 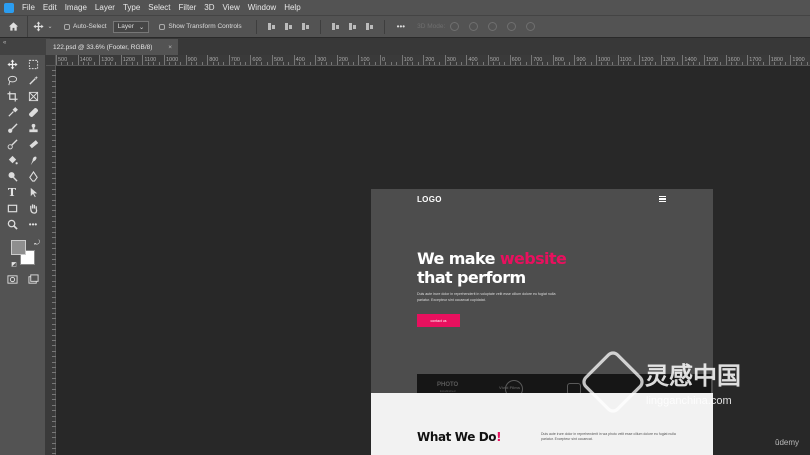 What do you see at coordinates (455, 26) in the screenshot?
I see `3d-orbit-icon` at bounding box center [455, 26].